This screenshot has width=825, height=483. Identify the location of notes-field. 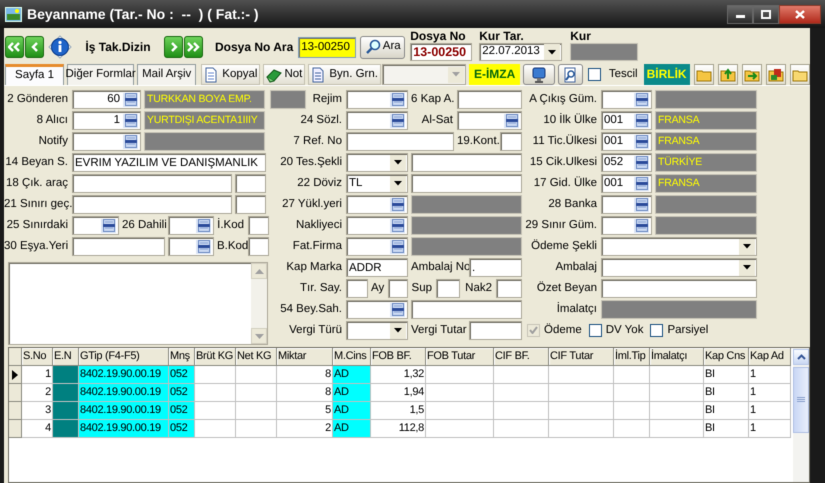
(138, 303).